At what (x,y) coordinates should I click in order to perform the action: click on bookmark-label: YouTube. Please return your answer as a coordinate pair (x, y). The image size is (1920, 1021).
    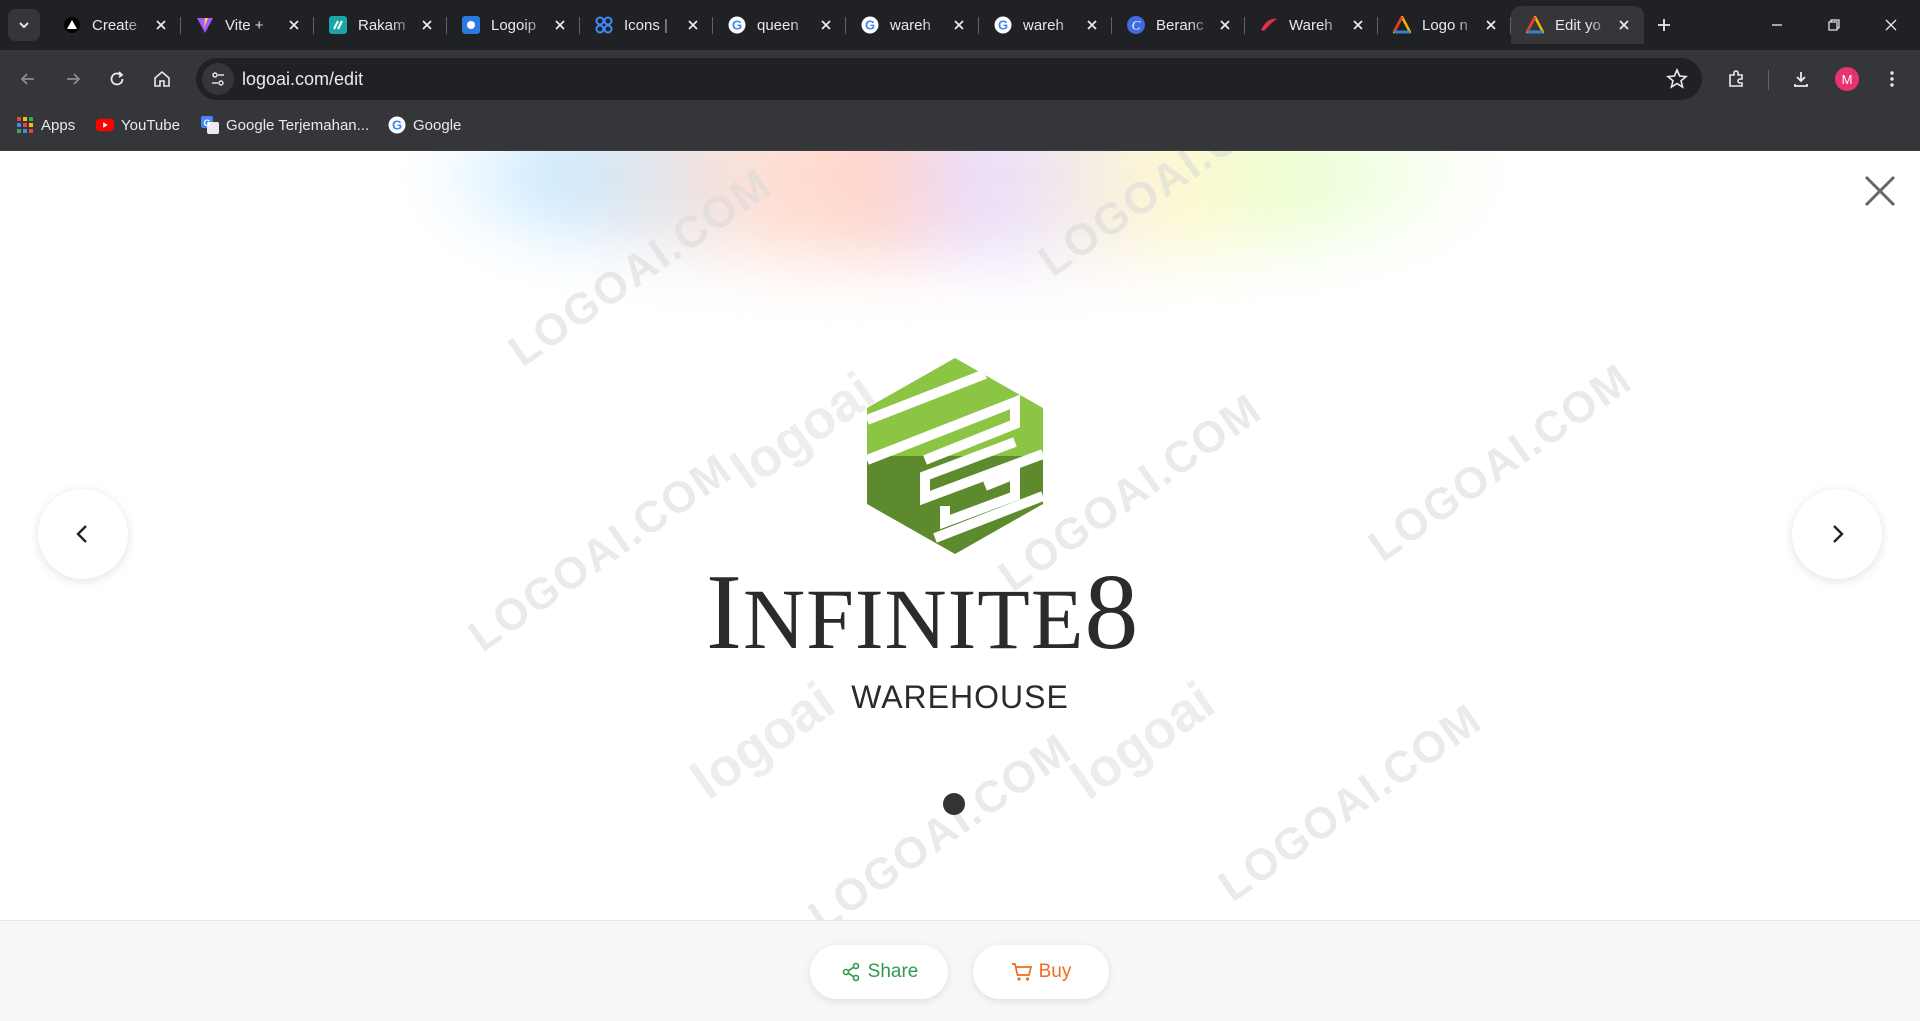
    Looking at the image, I should click on (150, 125).